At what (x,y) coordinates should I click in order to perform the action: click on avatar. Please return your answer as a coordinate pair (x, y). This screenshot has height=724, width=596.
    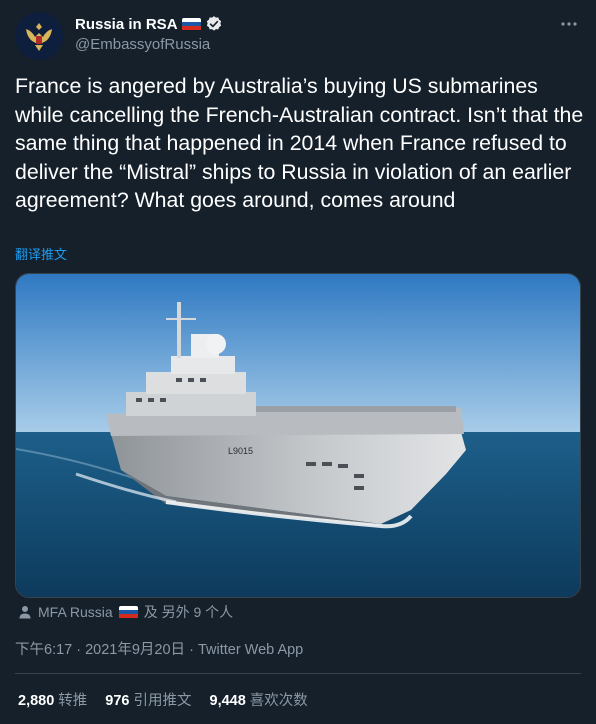
    Looking at the image, I should click on (39, 36).